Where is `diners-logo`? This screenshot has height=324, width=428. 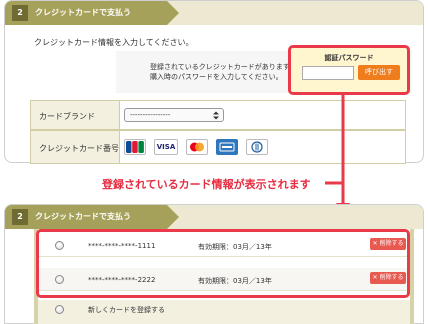
diners-logo is located at coordinates (257, 147).